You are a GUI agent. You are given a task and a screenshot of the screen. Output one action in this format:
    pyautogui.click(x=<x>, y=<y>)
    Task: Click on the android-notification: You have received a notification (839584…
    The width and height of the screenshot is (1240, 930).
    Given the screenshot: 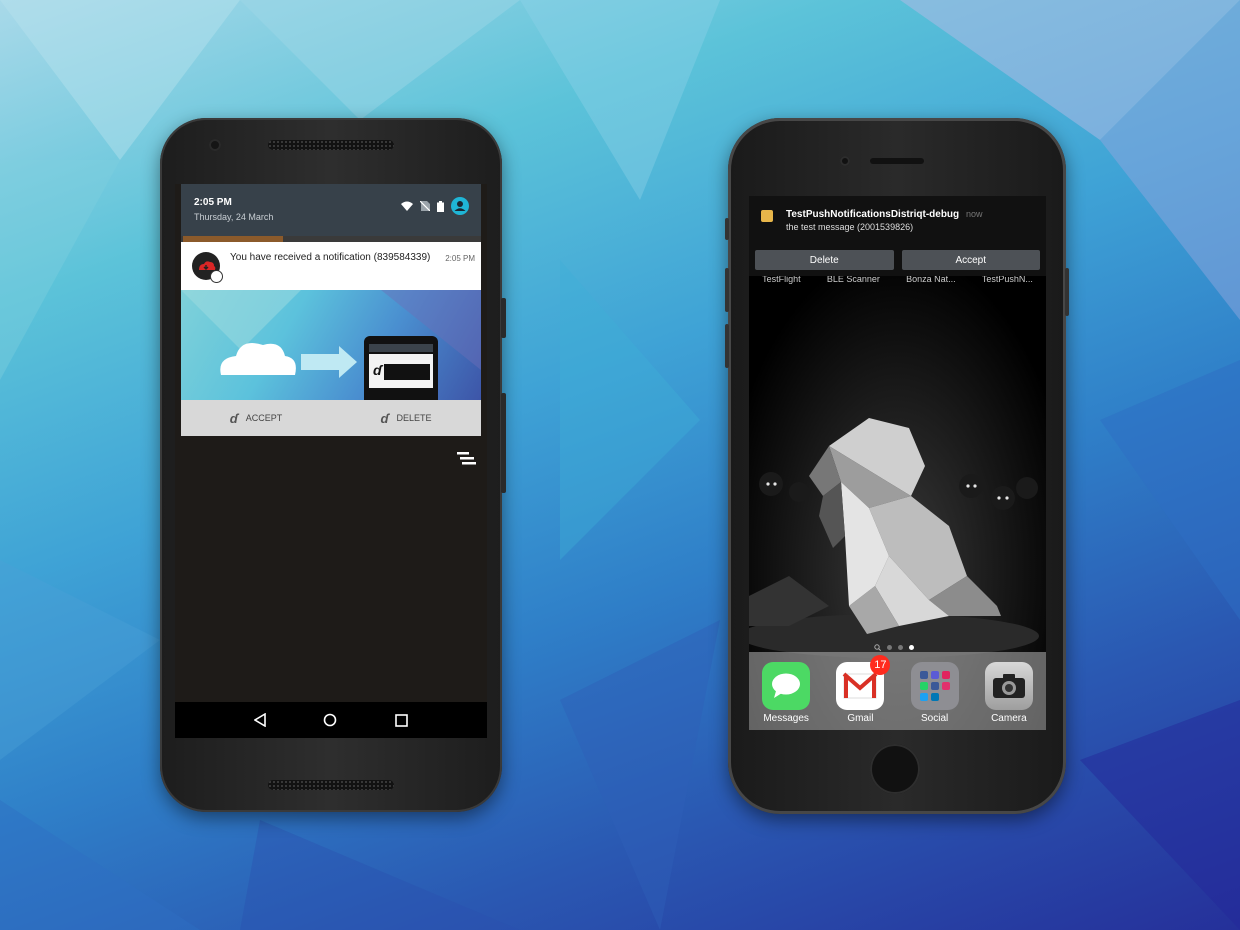 What is the action you would take?
    pyautogui.click(x=331, y=339)
    